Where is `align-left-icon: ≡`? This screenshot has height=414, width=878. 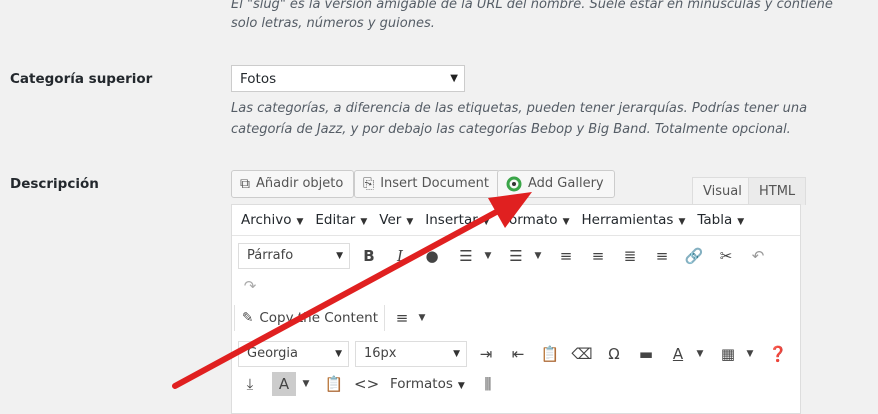
align-left-icon: ≡ is located at coordinates (566, 256).